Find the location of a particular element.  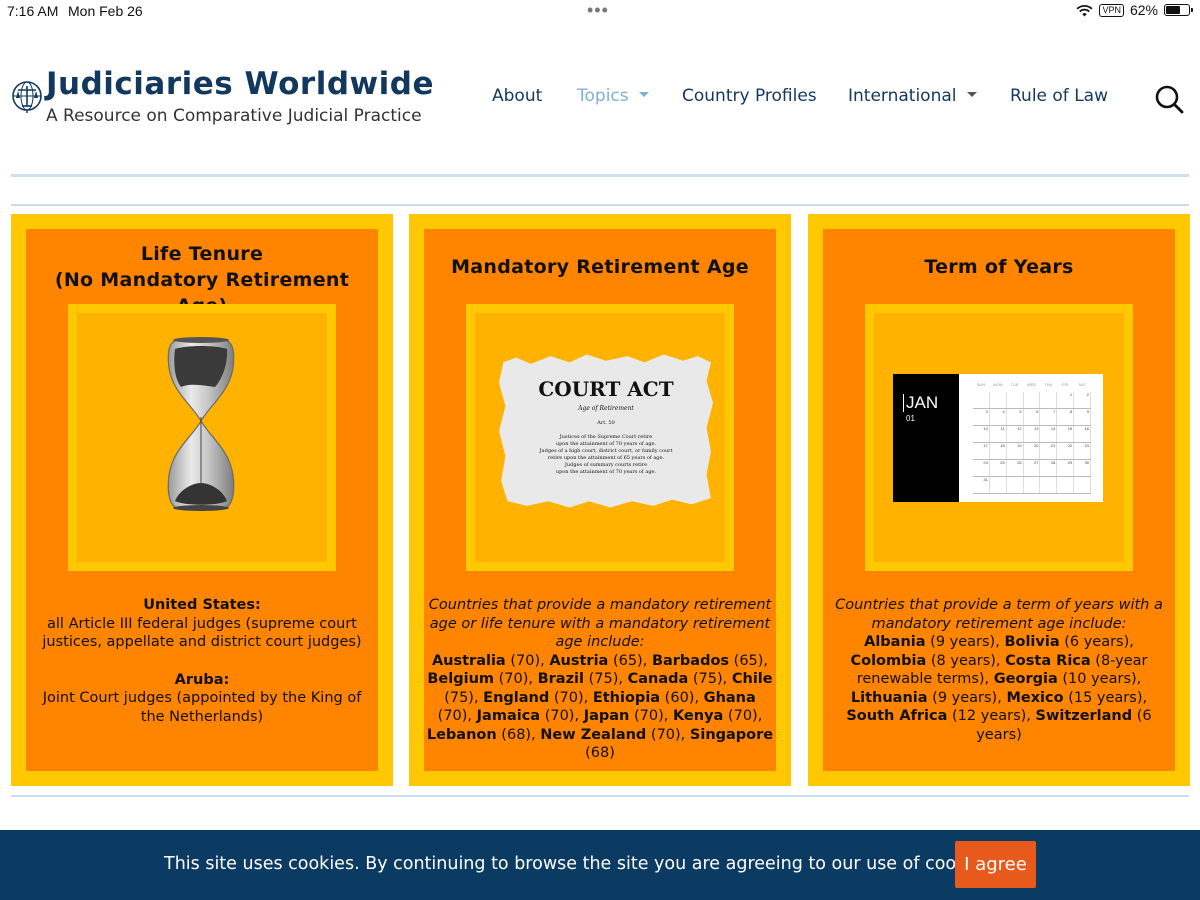

nav-country-profiles: Country Profiles is located at coordinates (749, 97).